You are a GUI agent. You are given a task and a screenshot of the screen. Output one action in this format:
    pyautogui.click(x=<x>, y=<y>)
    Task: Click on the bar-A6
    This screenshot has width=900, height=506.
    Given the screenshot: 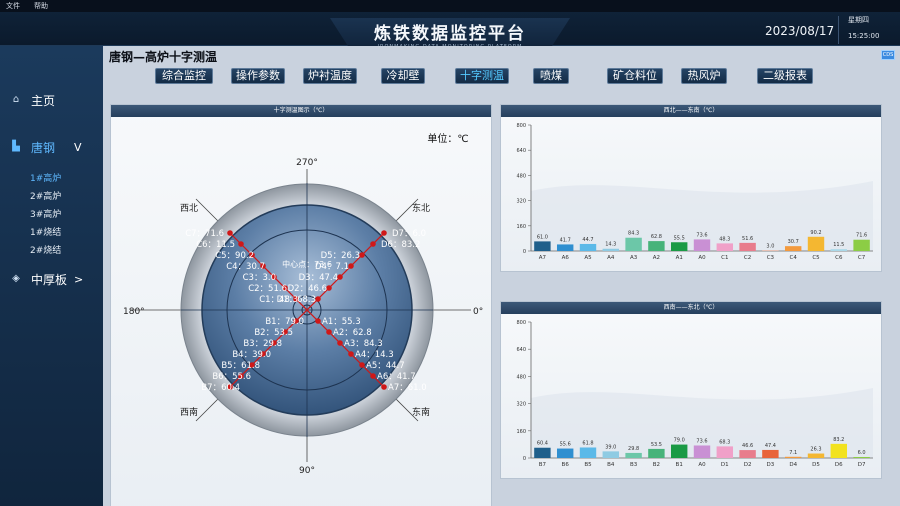 What is the action you would take?
    pyautogui.click(x=565, y=247)
    